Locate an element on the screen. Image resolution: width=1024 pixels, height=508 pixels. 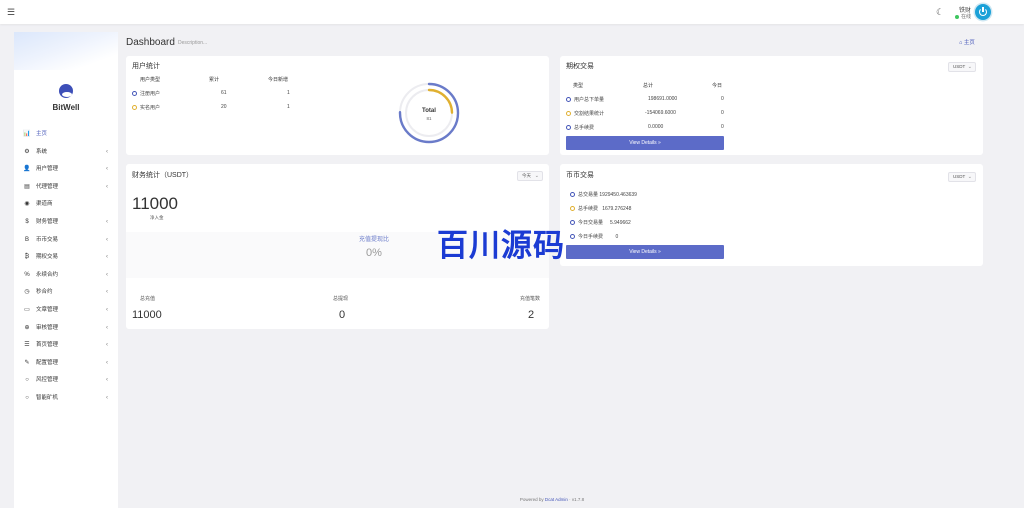
column-header: 累计 is located at coordinates (214, 80).